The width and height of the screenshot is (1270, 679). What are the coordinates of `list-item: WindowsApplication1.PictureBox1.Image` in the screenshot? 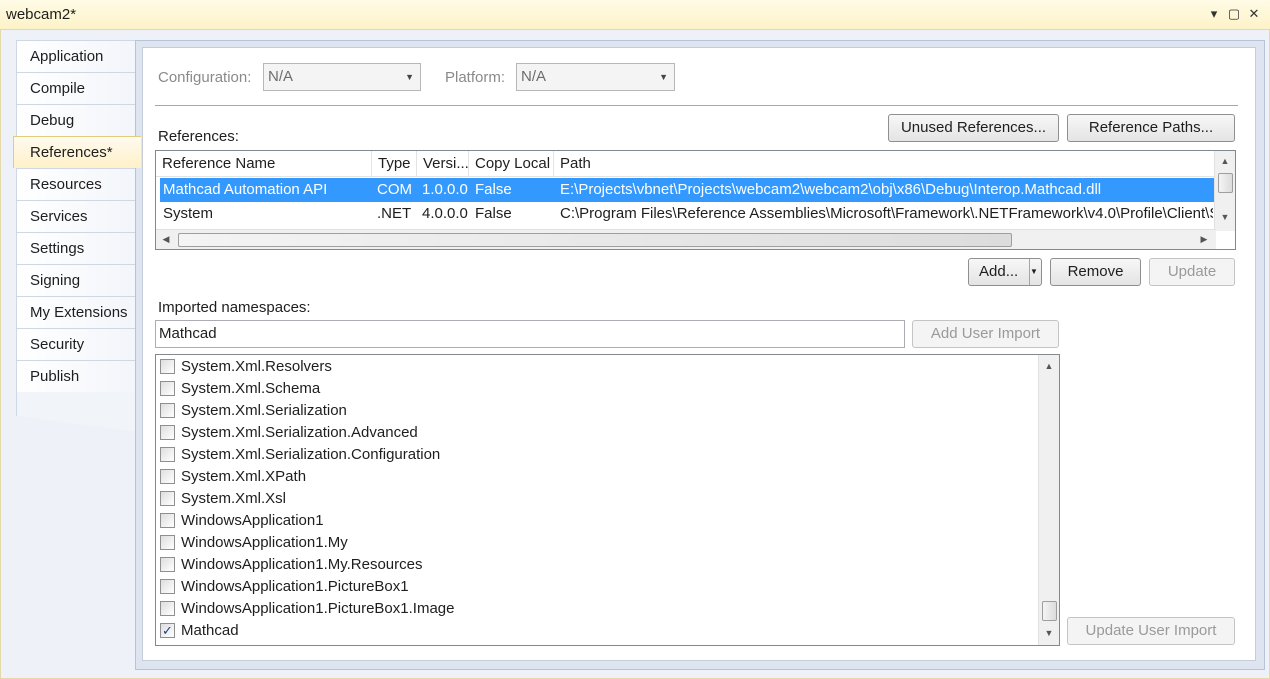 It's located at (590, 609).